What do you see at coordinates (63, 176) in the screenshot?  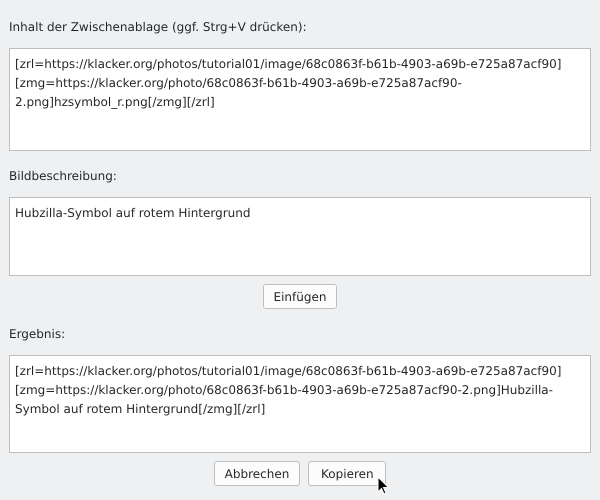 I see `field-label: Bildbeschreibung:` at bounding box center [63, 176].